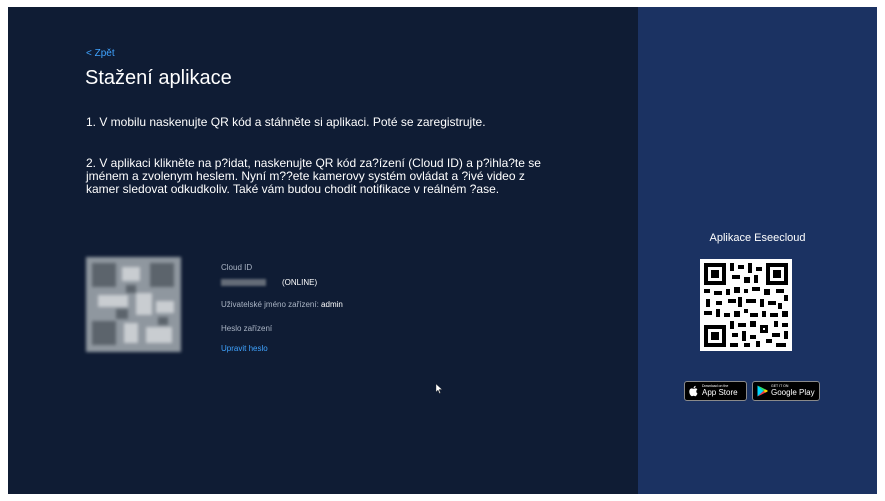  What do you see at coordinates (332, 304) in the screenshot?
I see `username-value: admin` at bounding box center [332, 304].